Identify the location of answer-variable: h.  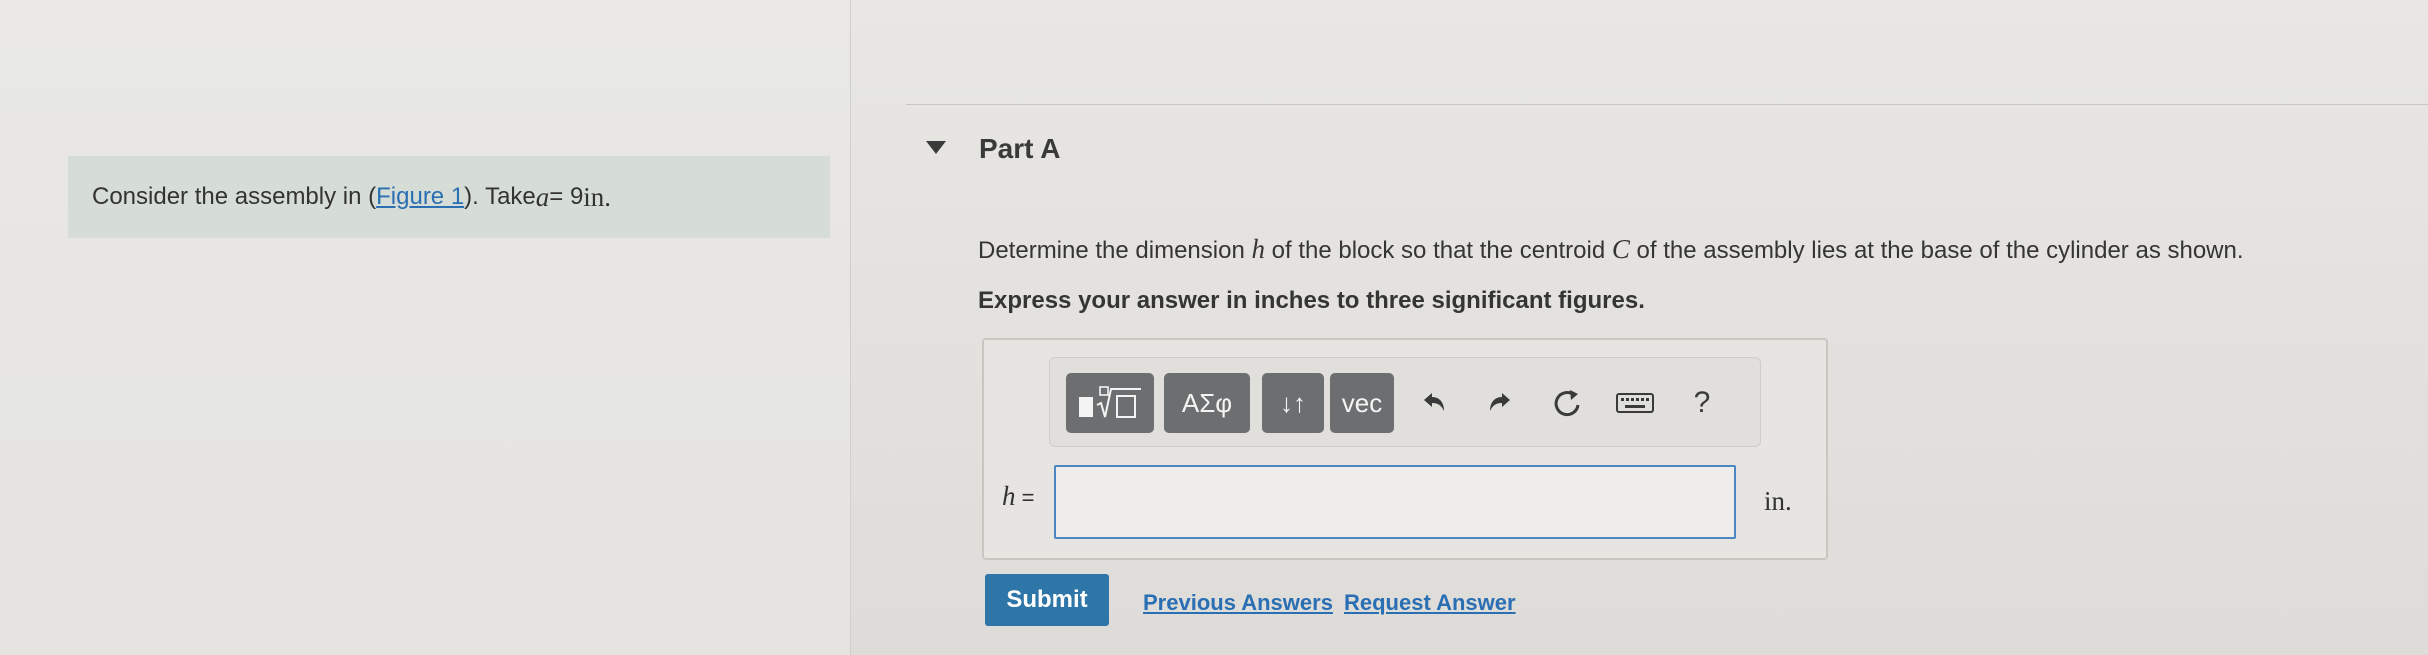
(1009, 496).